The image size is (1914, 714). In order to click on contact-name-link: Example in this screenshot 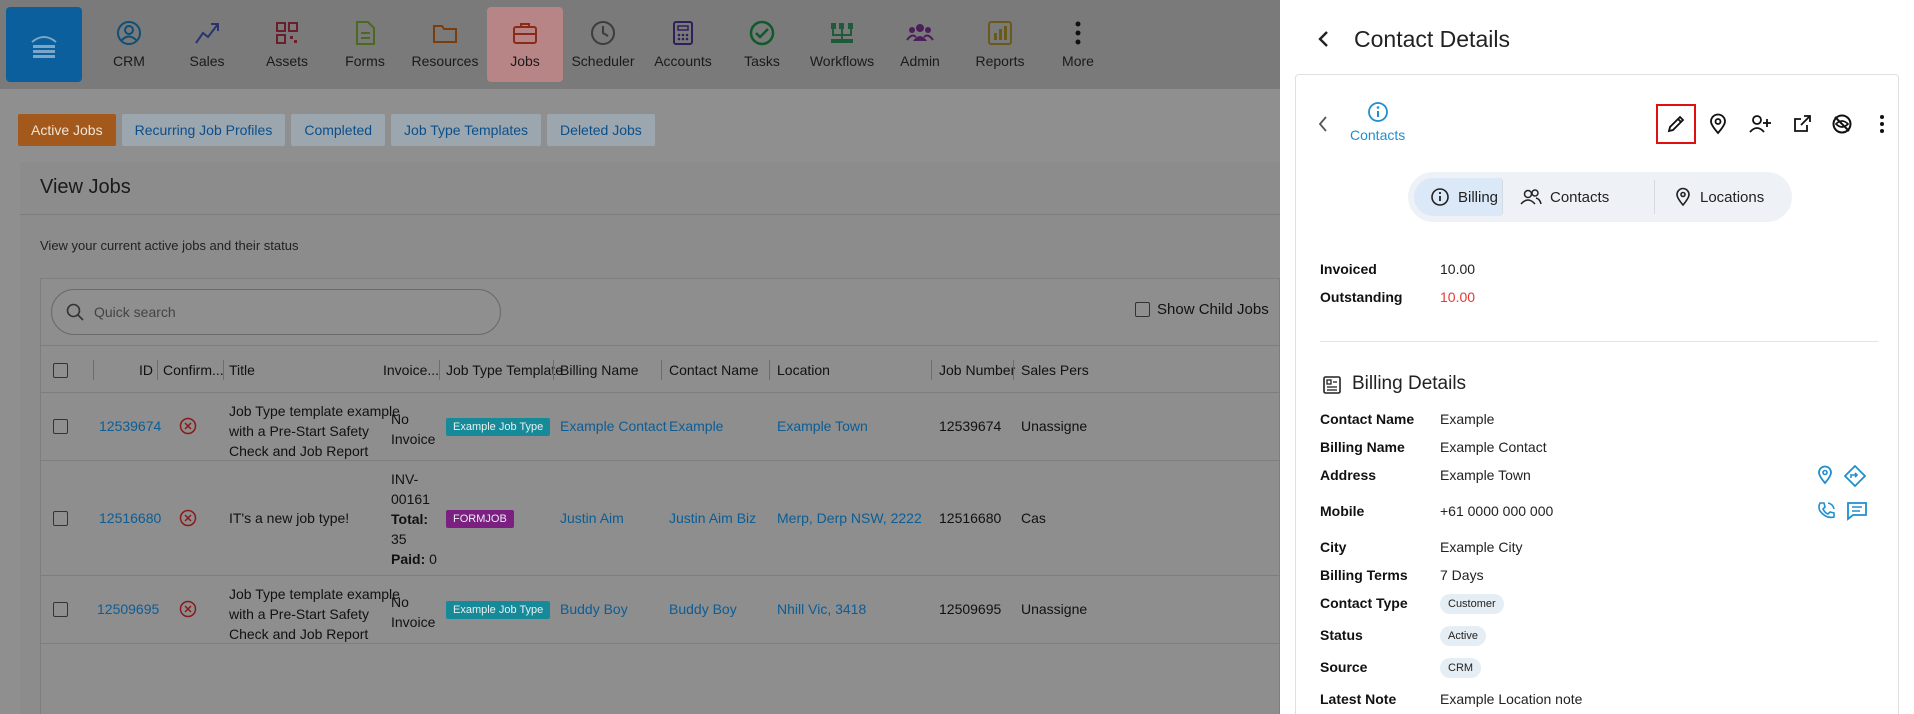, I will do `click(696, 426)`.